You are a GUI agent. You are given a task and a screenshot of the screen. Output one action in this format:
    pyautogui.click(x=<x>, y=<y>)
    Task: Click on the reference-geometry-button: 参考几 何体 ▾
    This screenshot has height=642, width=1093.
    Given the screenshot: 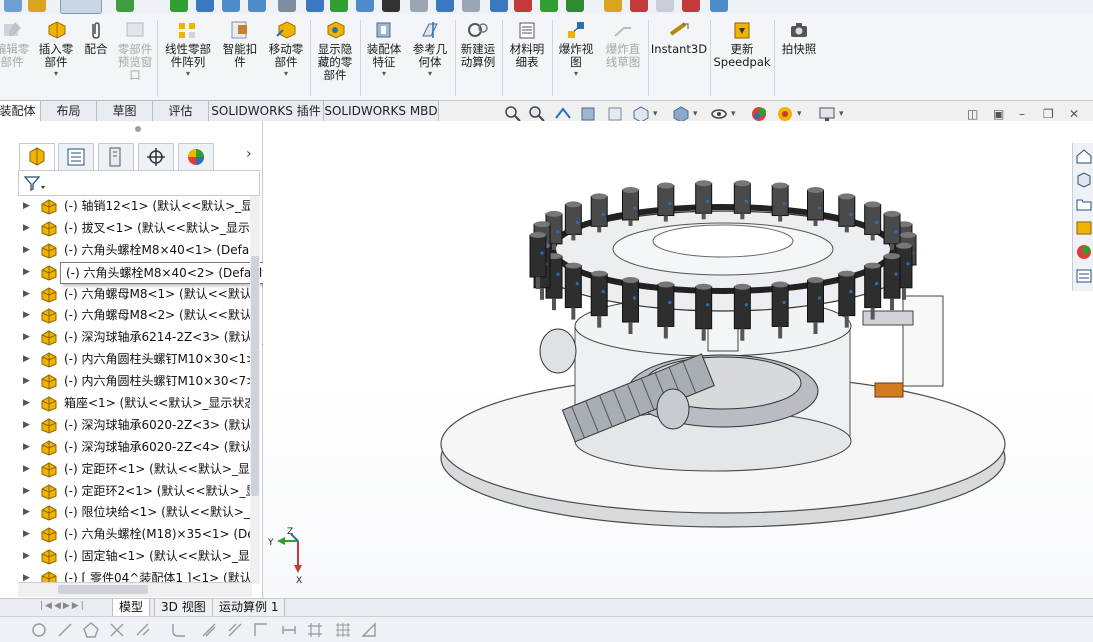 What is the action you would take?
    pyautogui.click(x=430, y=49)
    